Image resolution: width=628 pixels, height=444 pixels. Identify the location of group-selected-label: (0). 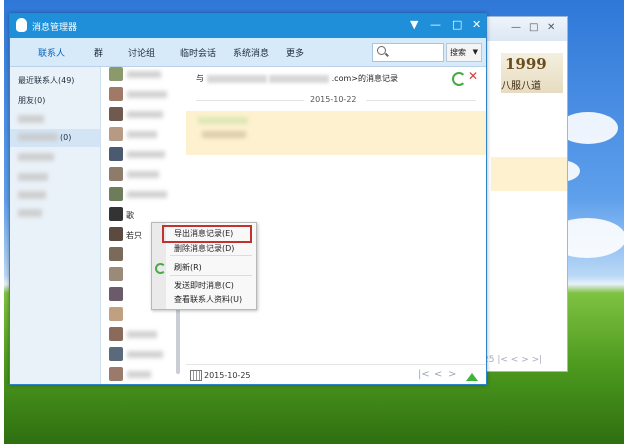
(66, 137).